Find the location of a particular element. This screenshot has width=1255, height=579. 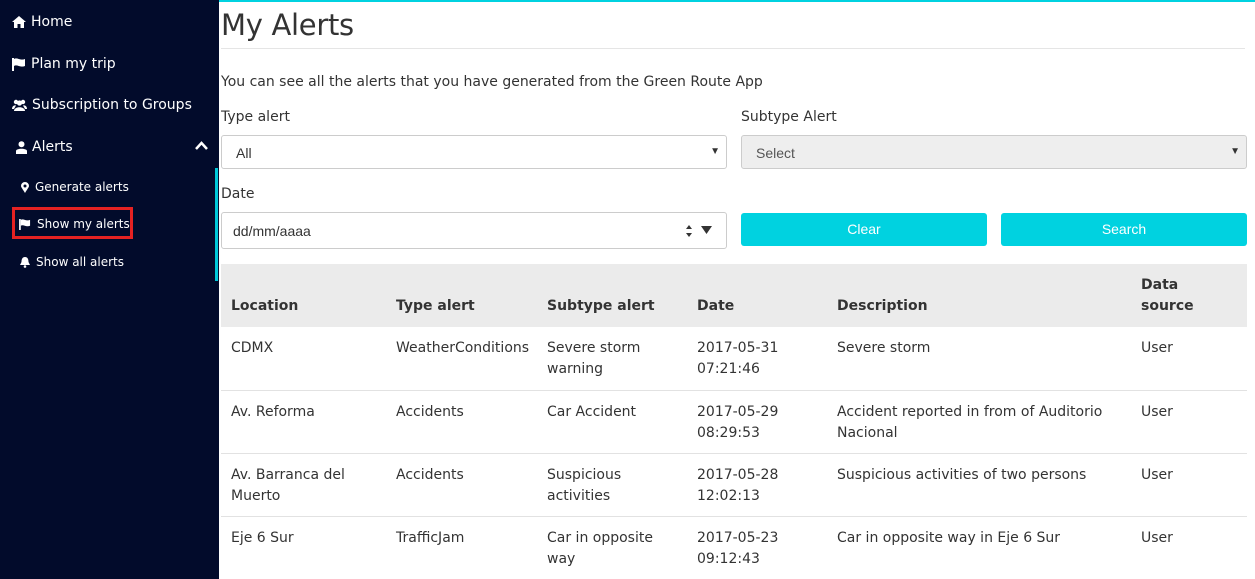

submenu-indicator-bar is located at coordinates (216, 224).